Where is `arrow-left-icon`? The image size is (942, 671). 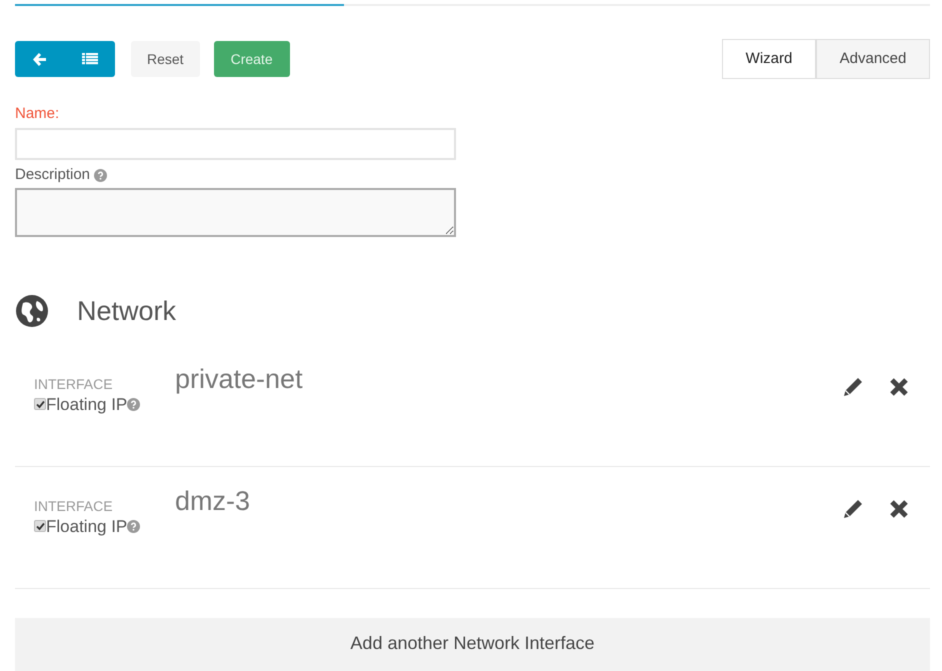
arrow-left-icon is located at coordinates (40, 59).